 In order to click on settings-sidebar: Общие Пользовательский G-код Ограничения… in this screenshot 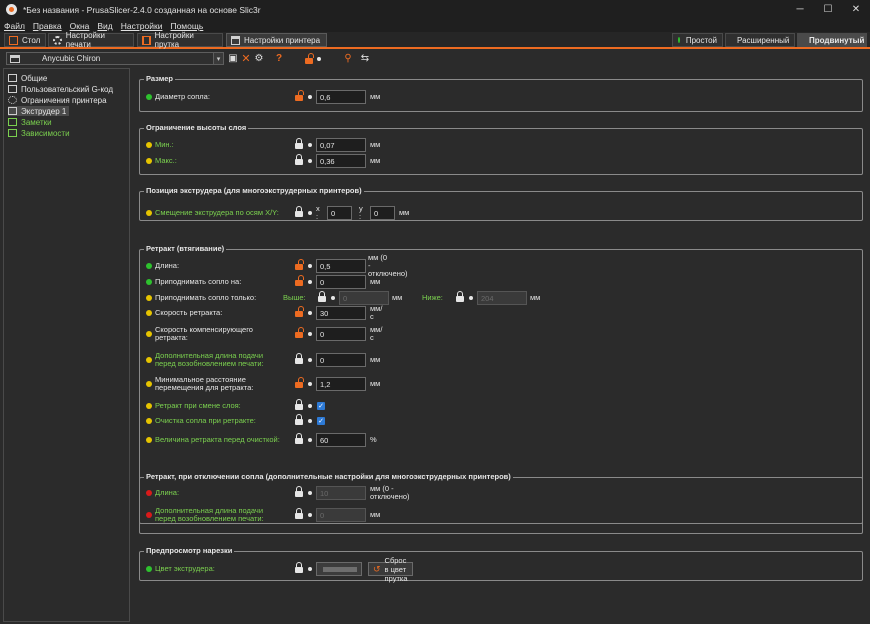, I will do `click(66, 345)`.